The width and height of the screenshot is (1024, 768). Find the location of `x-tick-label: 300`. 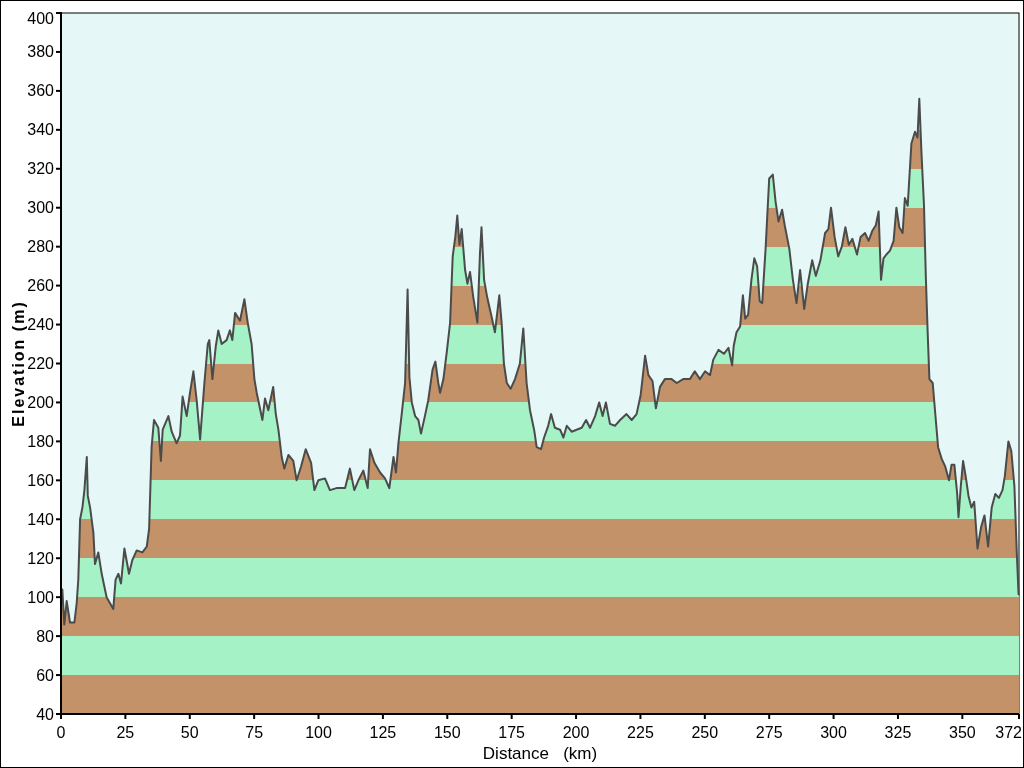

x-tick-label: 300 is located at coordinates (833, 732).